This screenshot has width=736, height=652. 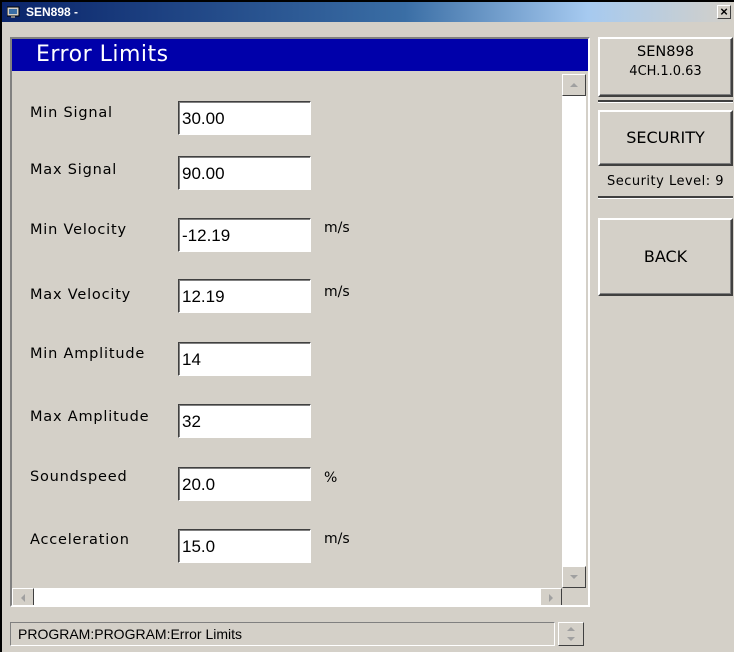 What do you see at coordinates (282, 634) in the screenshot?
I see `status-bar-path: PROGRAM:PROGRAM:Error Limits` at bounding box center [282, 634].